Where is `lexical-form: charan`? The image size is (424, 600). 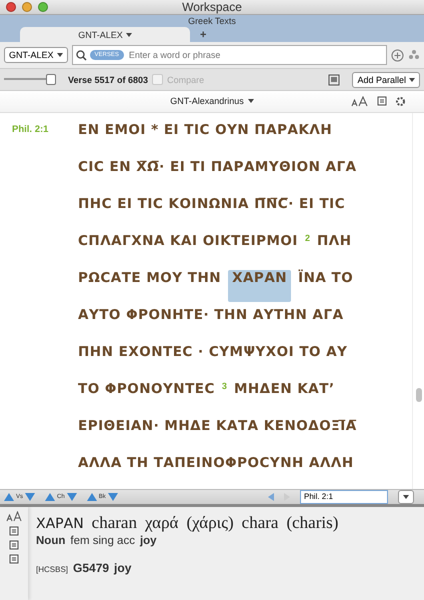
lexical-form: charan is located at coordinates (114, 522).